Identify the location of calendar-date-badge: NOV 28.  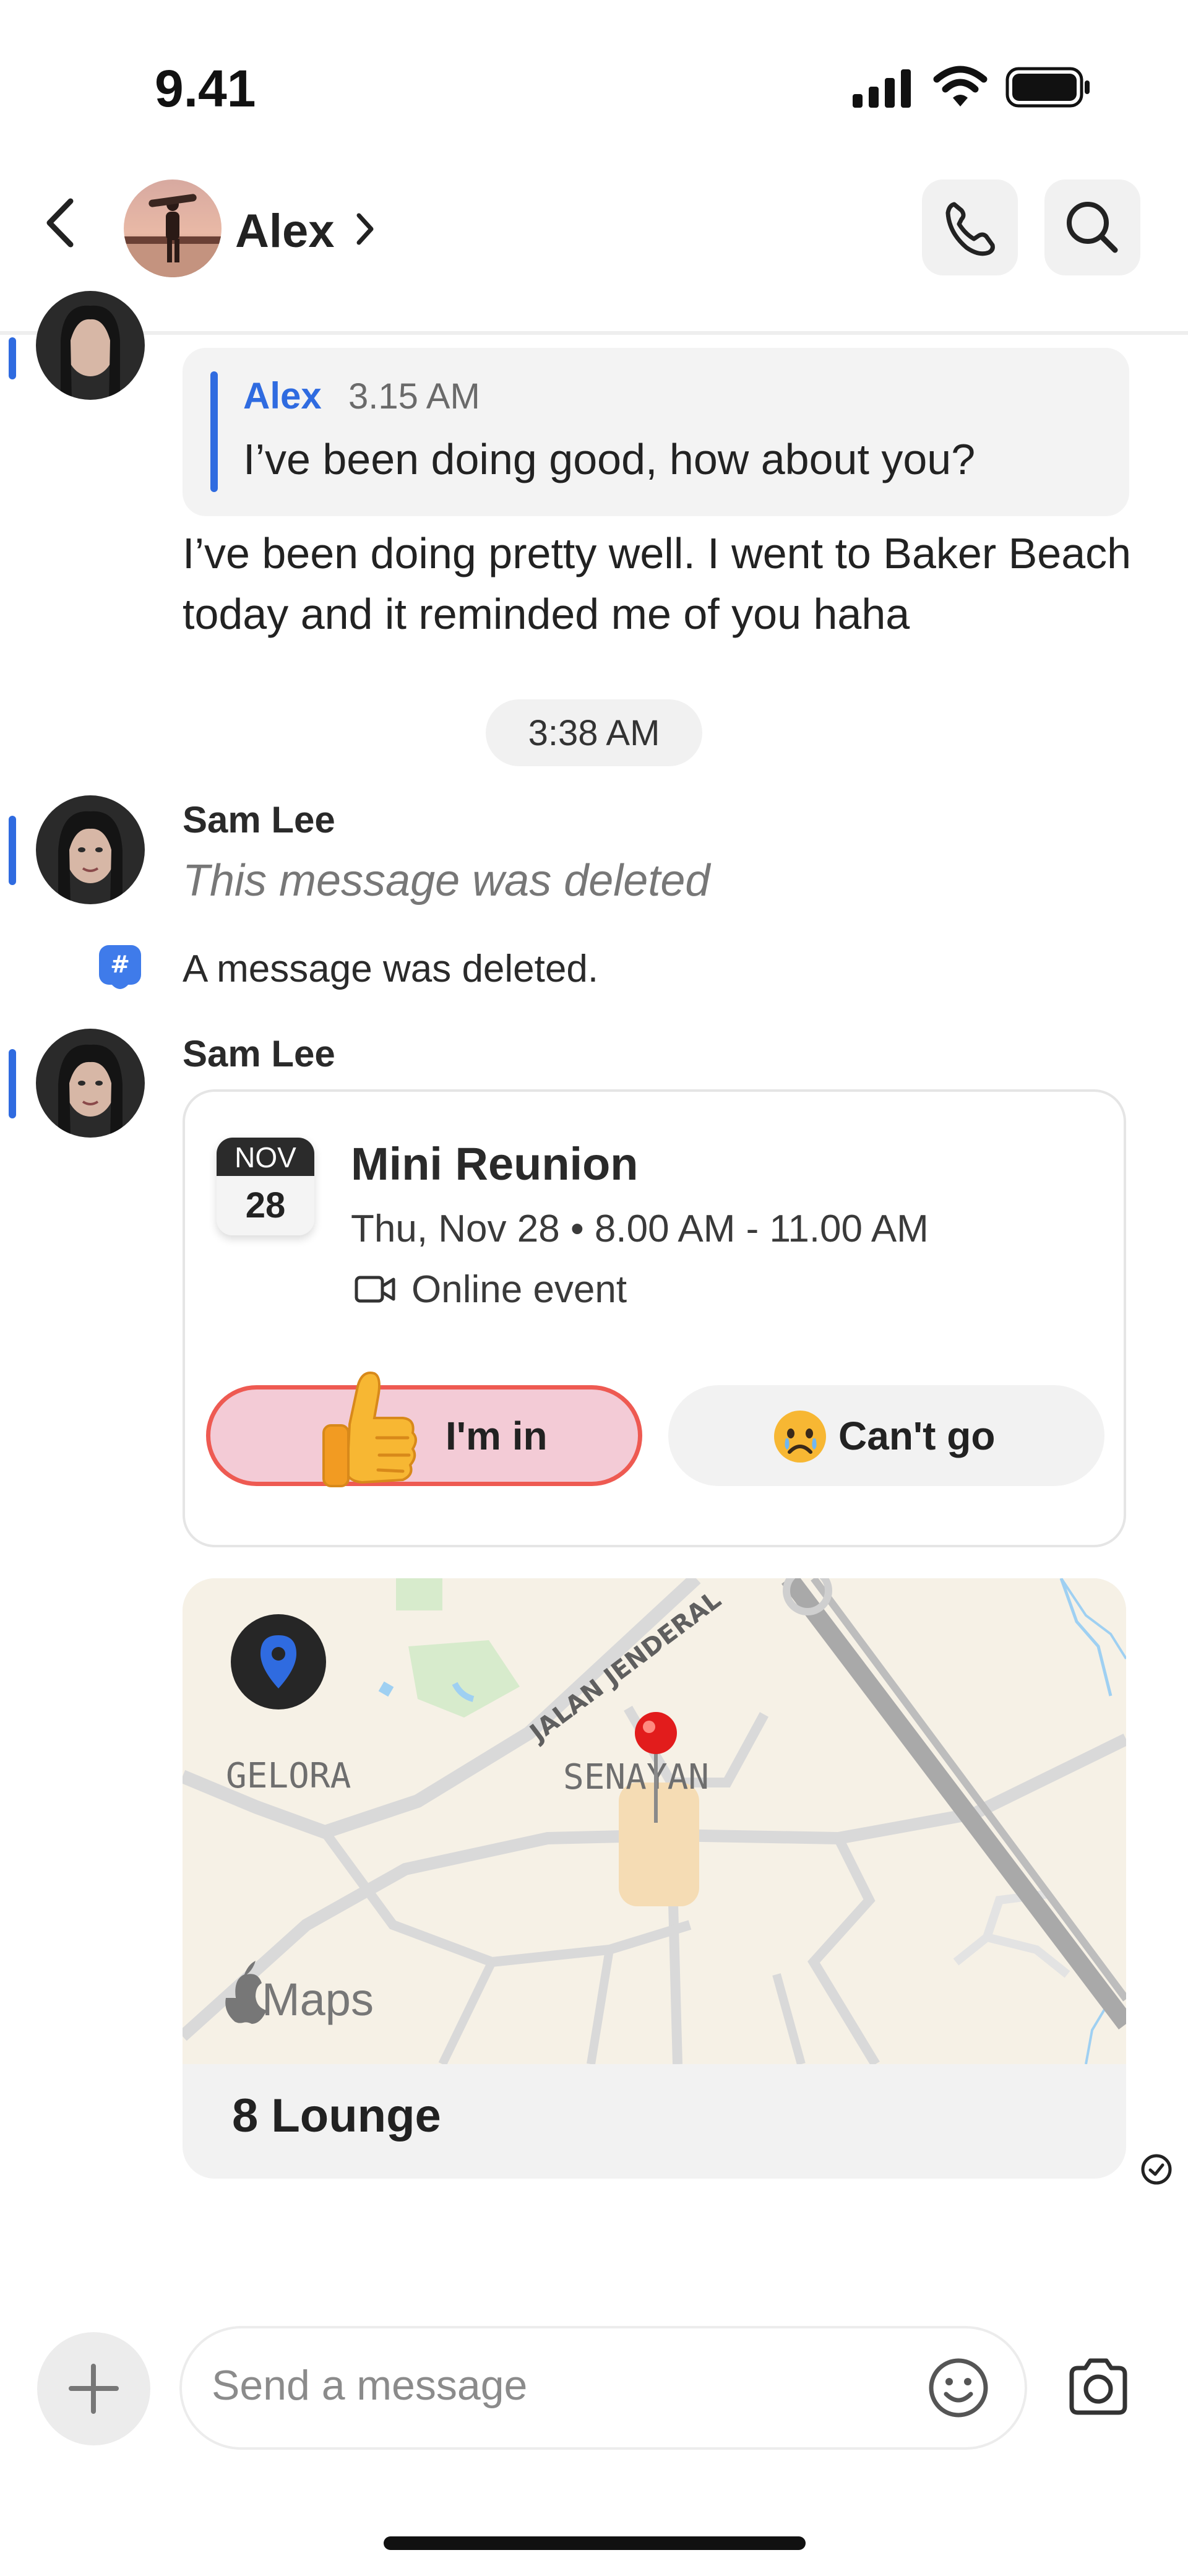
(265, 1186).